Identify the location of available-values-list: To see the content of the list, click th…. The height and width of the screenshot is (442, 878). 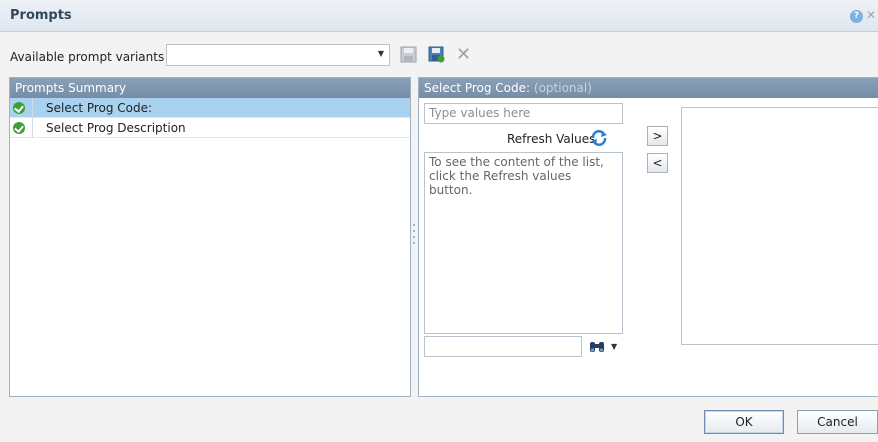
(523, 243).